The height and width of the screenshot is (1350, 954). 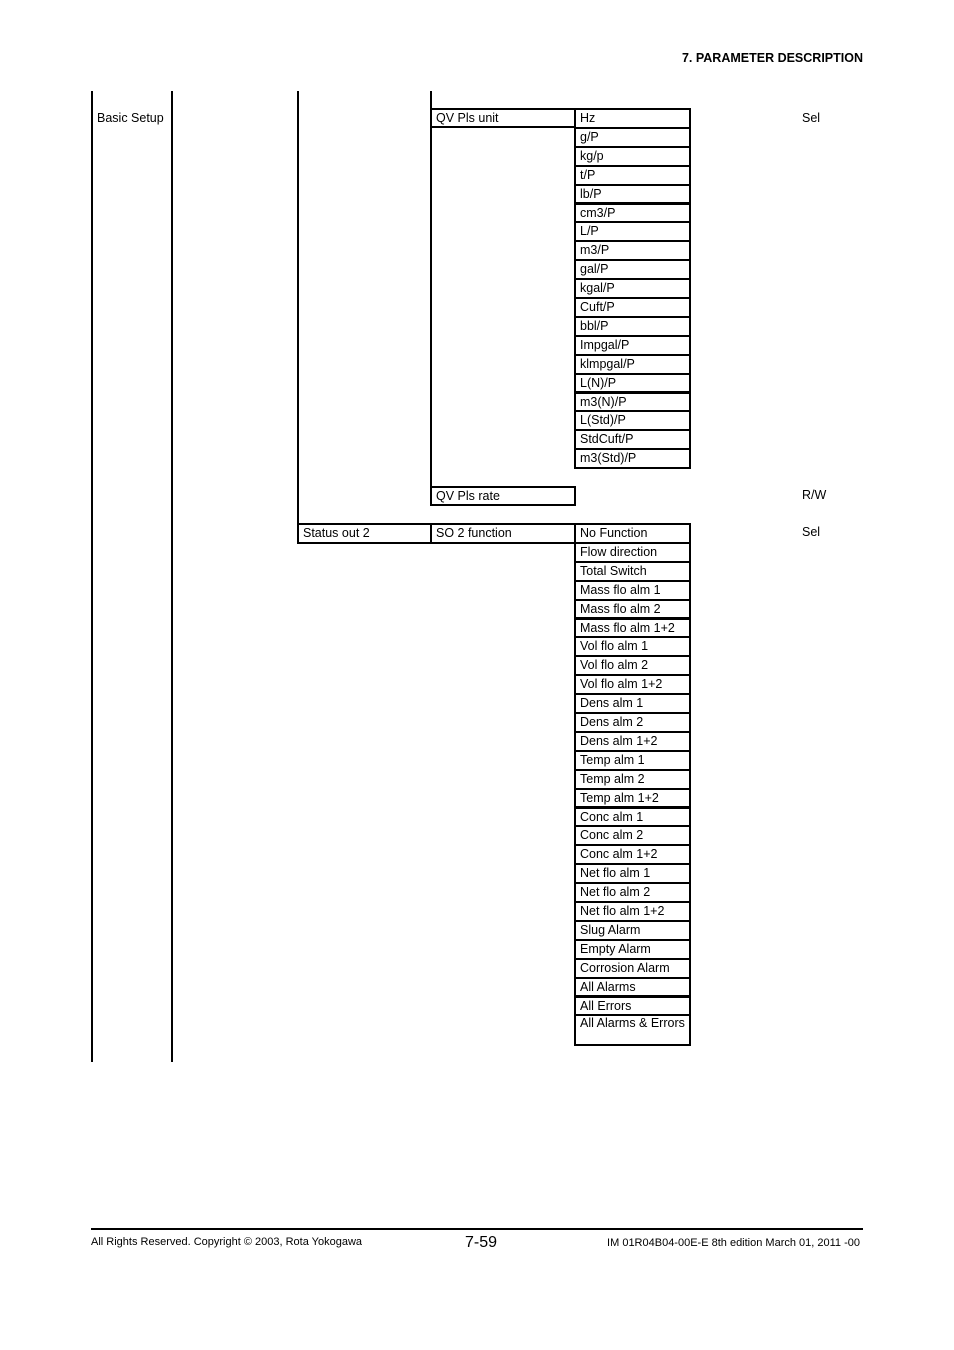 I want to click on option-item: t/P, so click(x=632, y=175).